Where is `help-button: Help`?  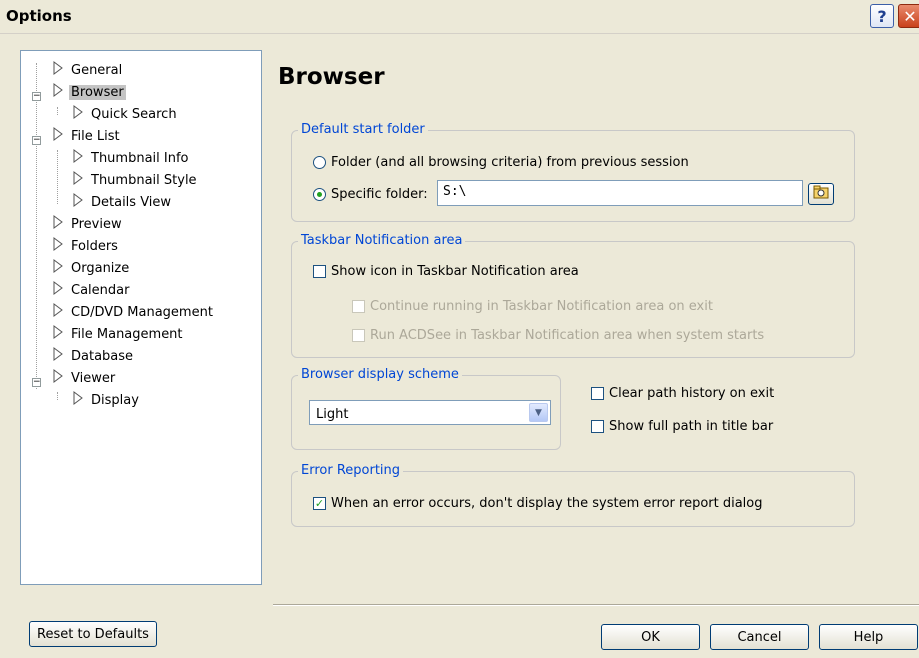 help-button: Help is located at coordinates (868, 637).